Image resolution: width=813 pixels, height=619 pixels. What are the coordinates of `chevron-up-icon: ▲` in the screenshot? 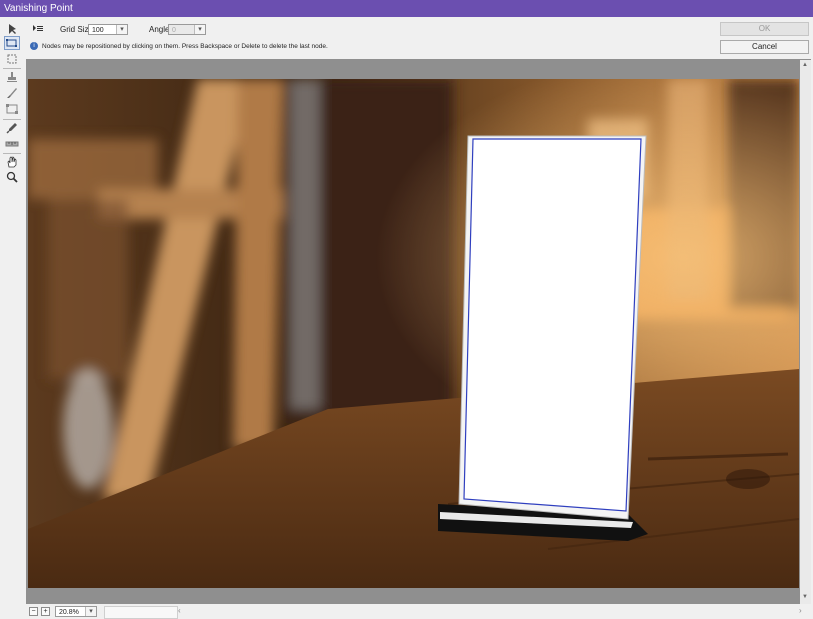 It's located at (805, 65).